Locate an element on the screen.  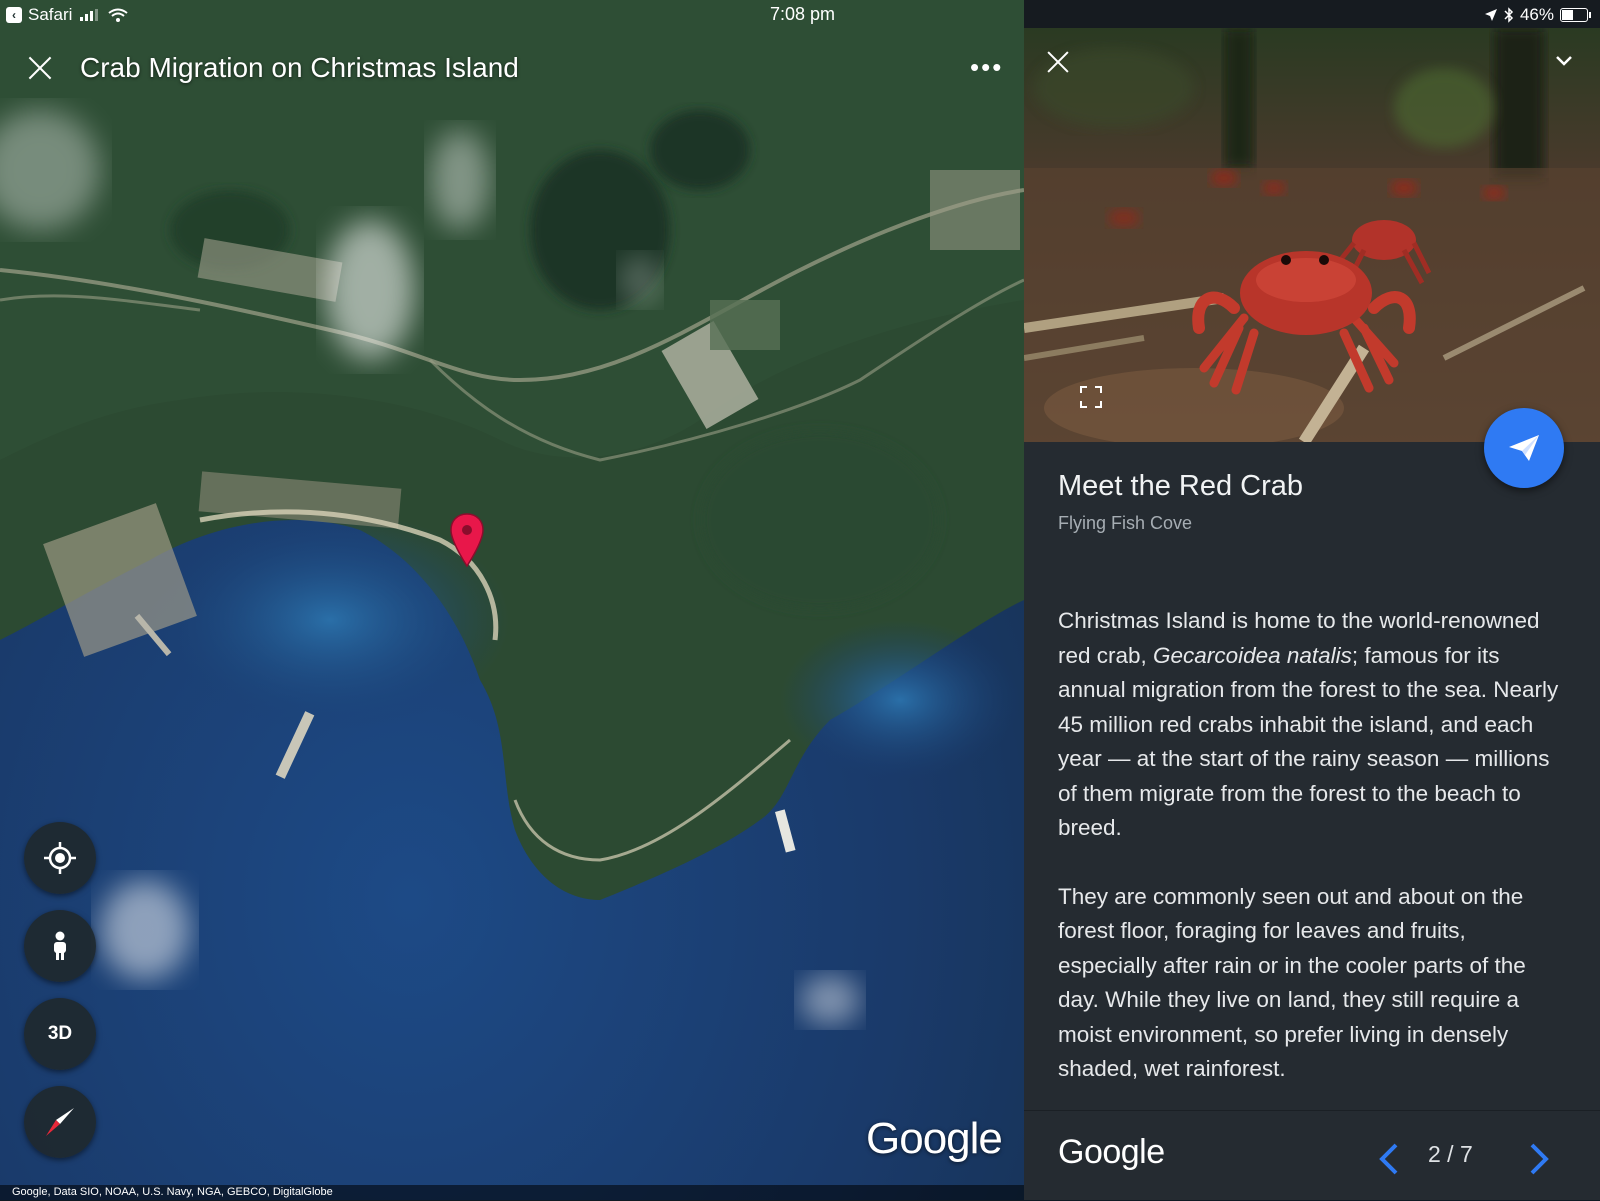
send-icon is located at coordinates (1524, 448).